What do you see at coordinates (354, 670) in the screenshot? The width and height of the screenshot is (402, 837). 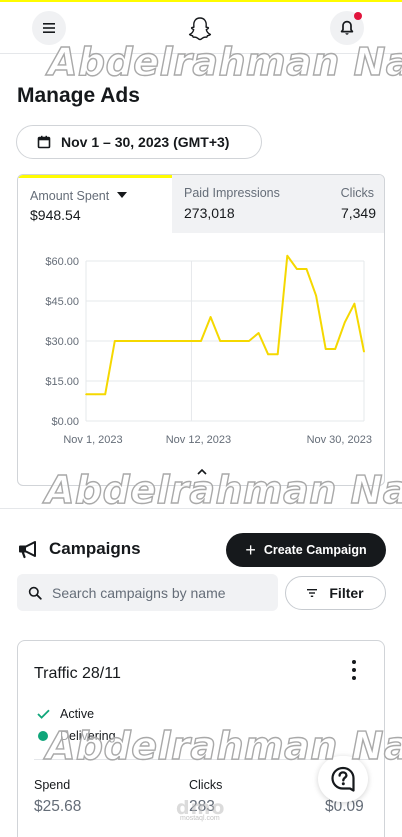 I see `more-options-icon` at bounding box center [354, 670].